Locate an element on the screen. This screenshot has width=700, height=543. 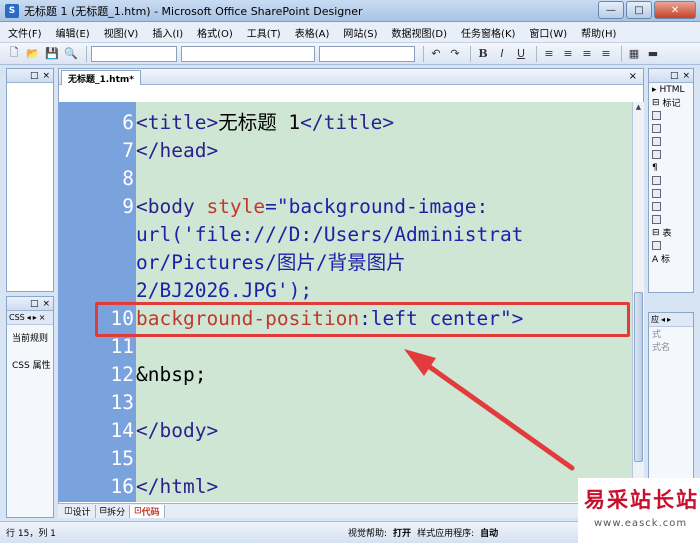
style-application-label: 样式应用程序: is located at coordinates (446, 534).